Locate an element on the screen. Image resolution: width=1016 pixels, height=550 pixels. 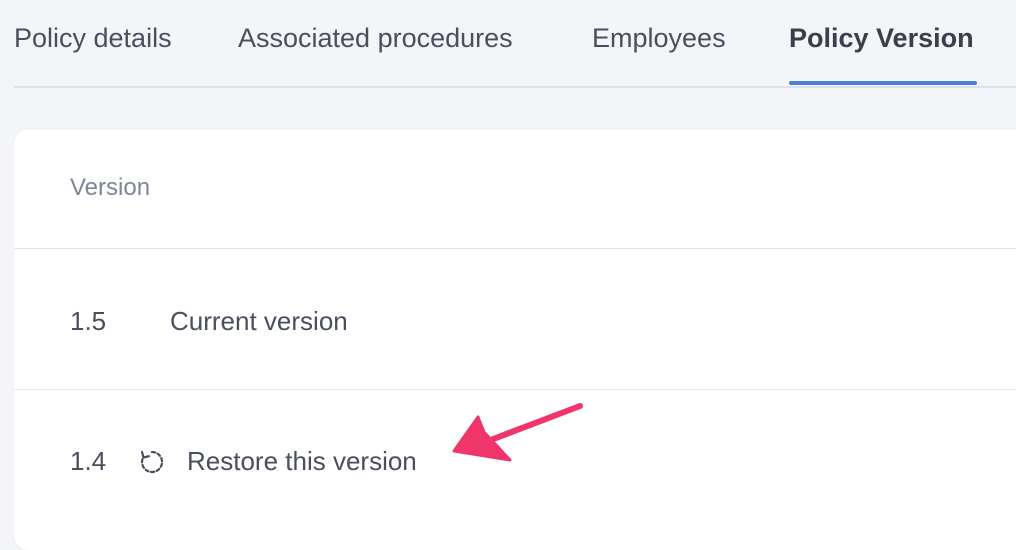
restore-version-link: Restore this version is located at coordinates (302, 461).